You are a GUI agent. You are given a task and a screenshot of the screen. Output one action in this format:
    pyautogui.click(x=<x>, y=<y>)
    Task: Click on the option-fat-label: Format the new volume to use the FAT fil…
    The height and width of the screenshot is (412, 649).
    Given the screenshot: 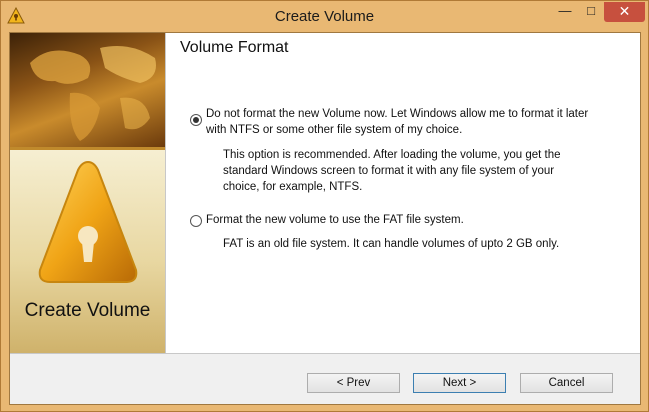 What is the action you would take?
    pyautogui.click(x=335, y=220)
    